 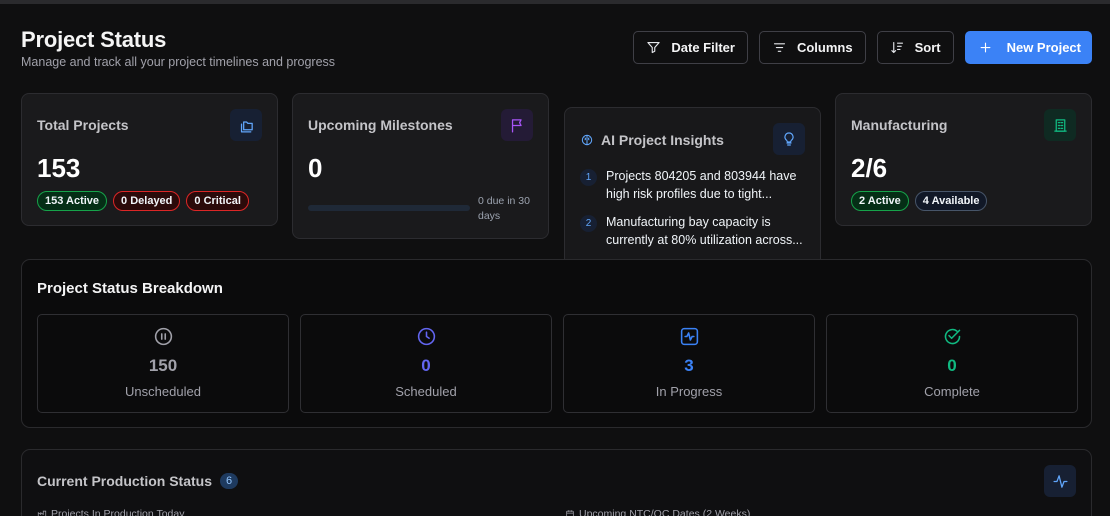 I want to click on activity-square-icon, so click(x=689, y=336).